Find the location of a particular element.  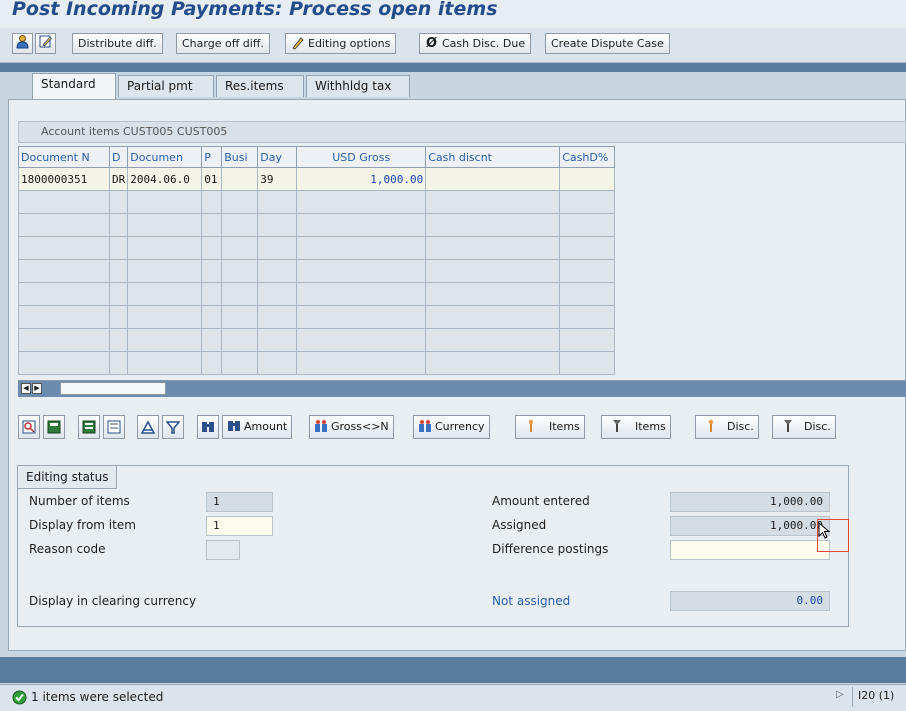

tab-res-items: Res.items is located at coordinates (260, 86).